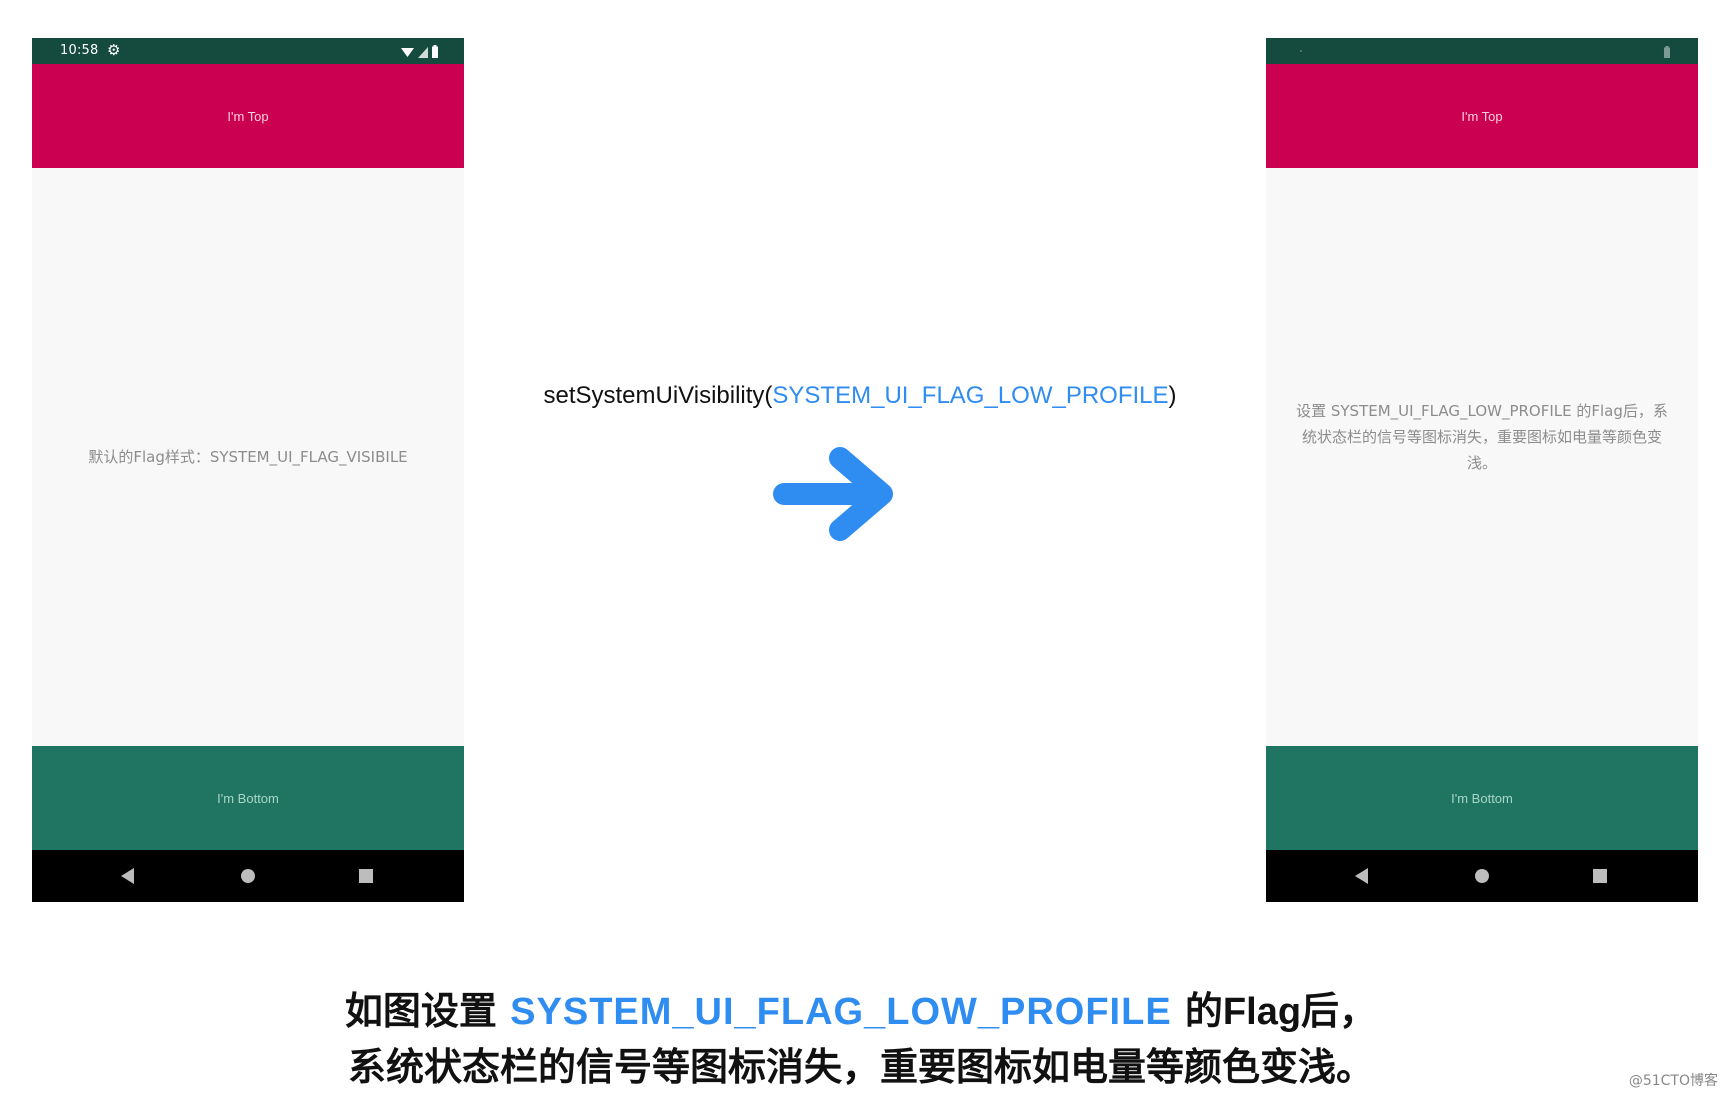 The image size is (1722, 1096). What do you see at coordinates (79, 50) in the screenshot?
I see `status-time: 10:58` at bounding box center [79, 50].